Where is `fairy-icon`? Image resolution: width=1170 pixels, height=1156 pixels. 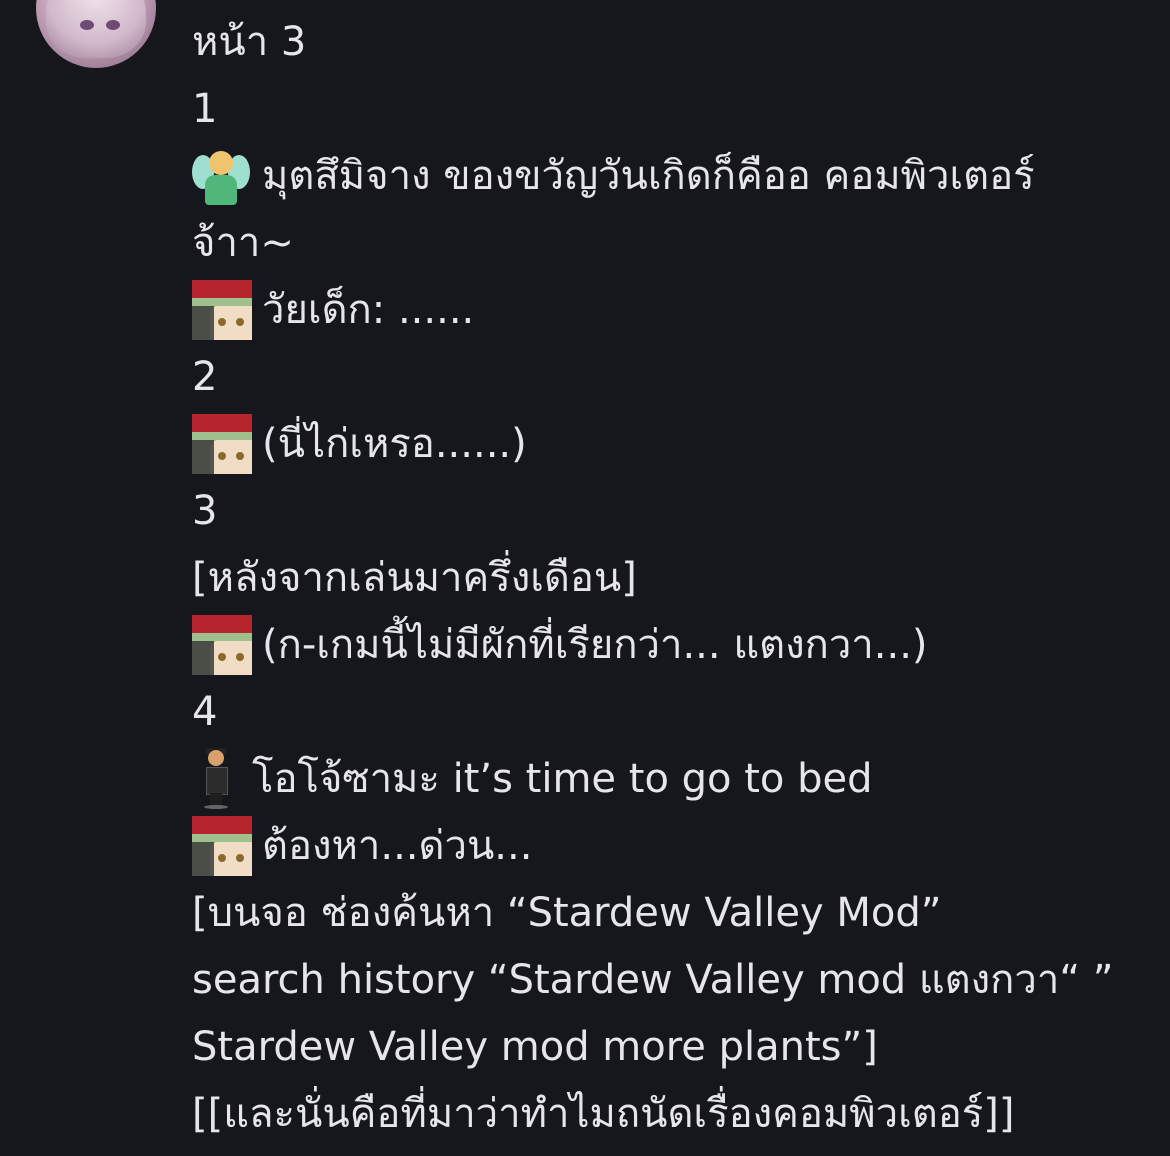 fairy-icon is located at coordinates (221, 176).